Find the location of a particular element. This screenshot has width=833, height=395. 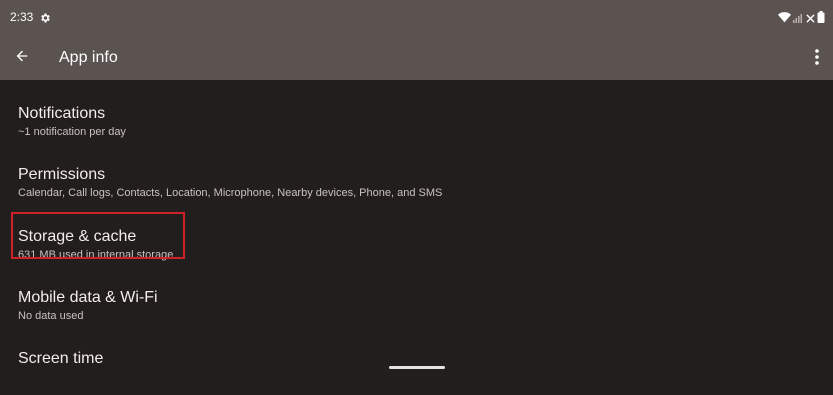

gear-icon is located at coordinates (45, 17).